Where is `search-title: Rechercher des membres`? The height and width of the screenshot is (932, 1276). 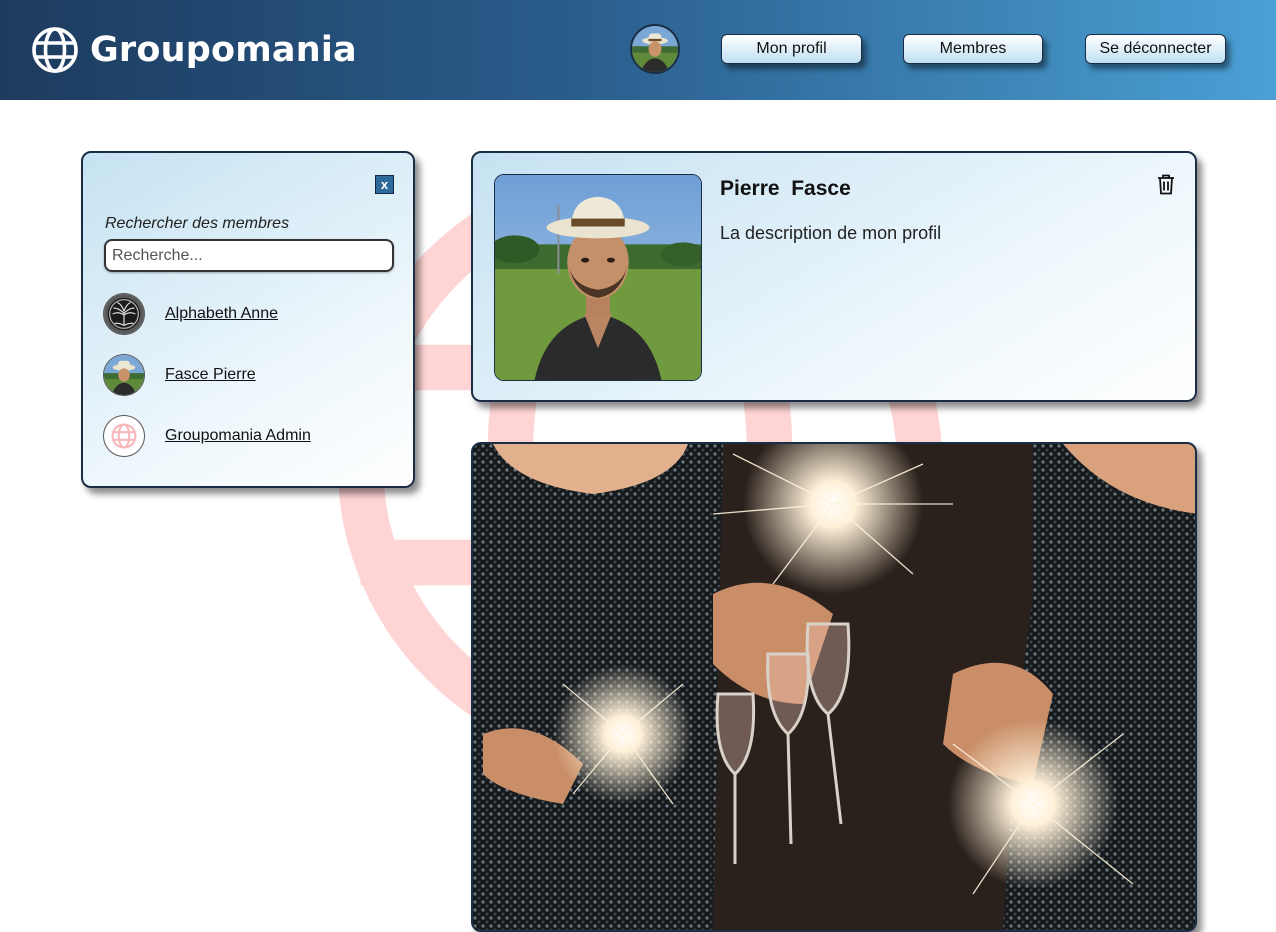 search-title: Rechercher des membres is located at coordinates (197, 223).